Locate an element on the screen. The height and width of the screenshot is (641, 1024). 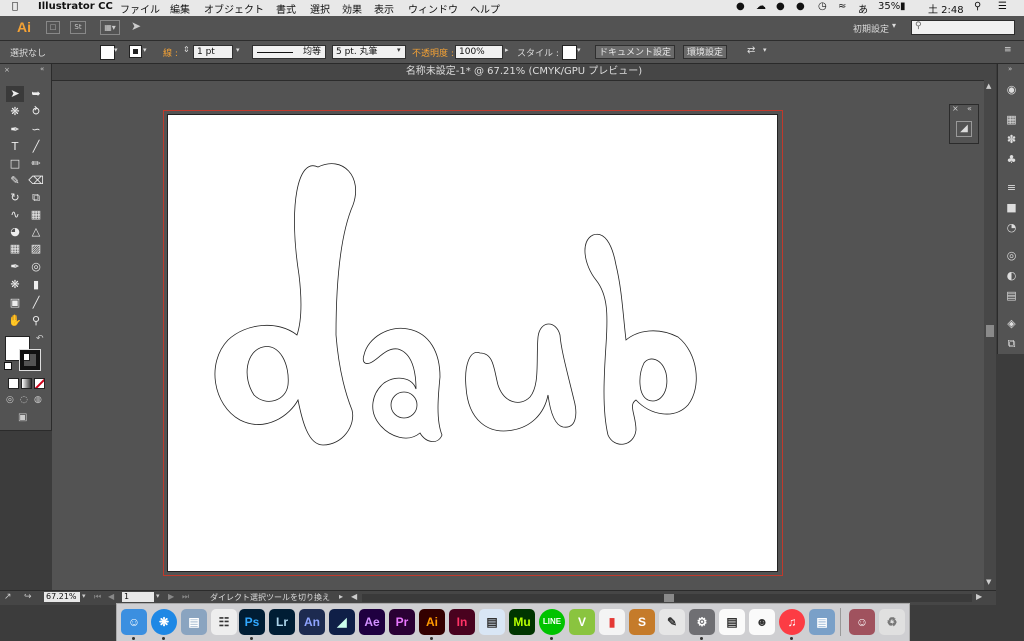
stroke-label: 線 : is located at coordinates (170, 52).